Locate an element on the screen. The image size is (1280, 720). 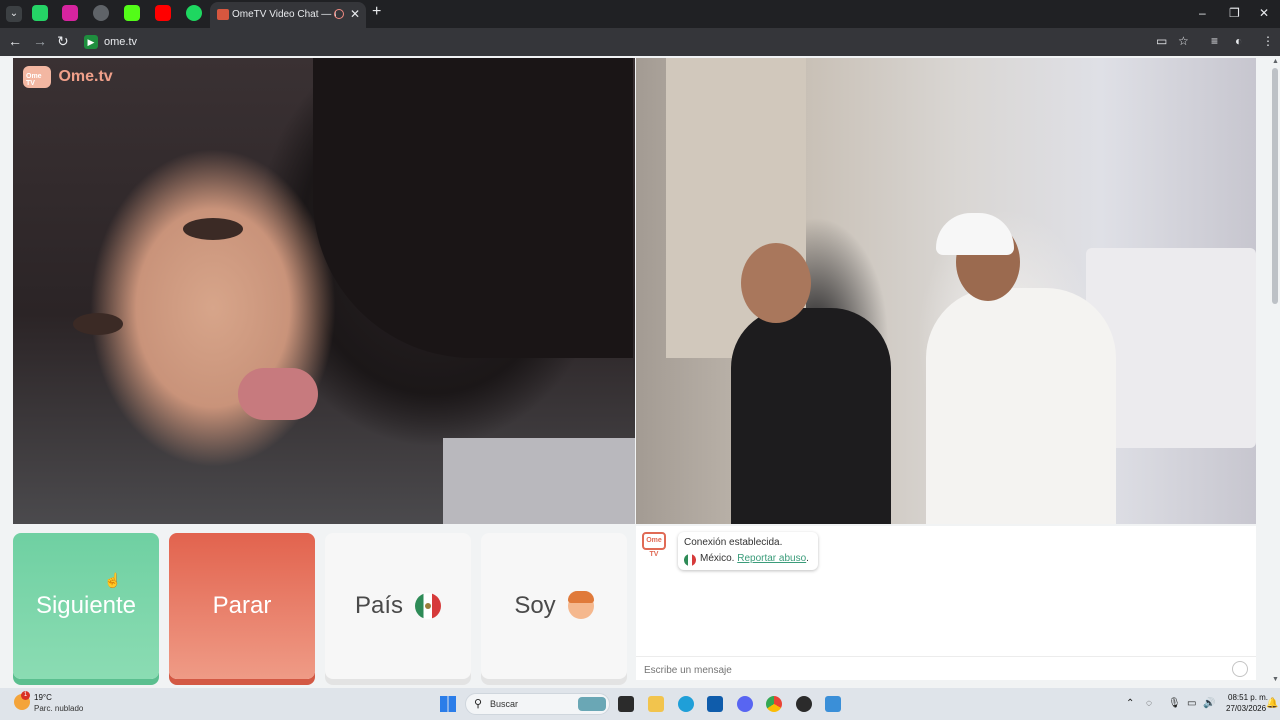
chat-ometv-logo-icon: Ome TV is located at coordinates (654, 545).